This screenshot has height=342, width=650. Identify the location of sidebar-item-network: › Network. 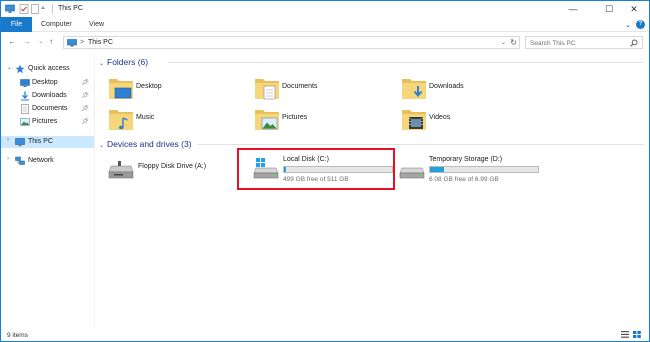
(47, 161).